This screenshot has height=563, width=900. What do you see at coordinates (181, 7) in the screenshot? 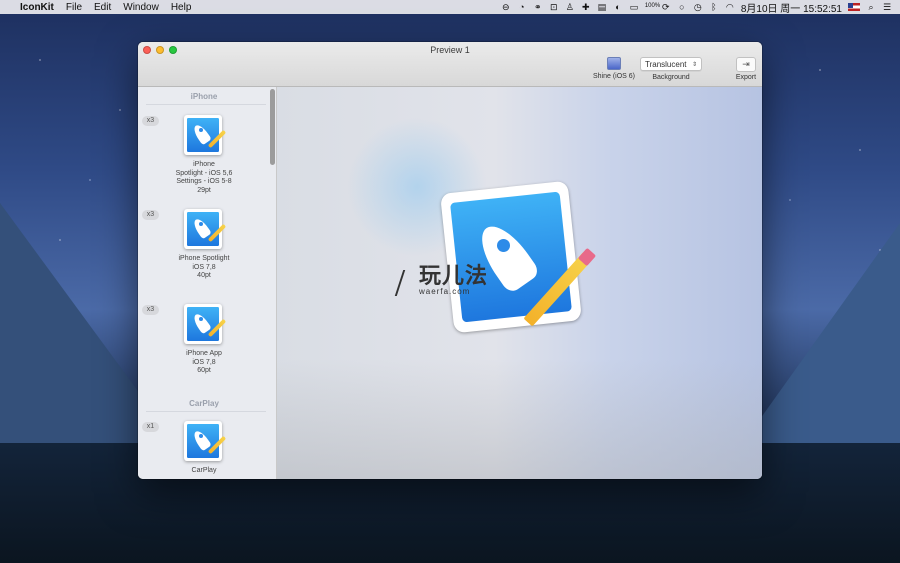
I see `menu-help: Help` at bounding box center [181, 7].